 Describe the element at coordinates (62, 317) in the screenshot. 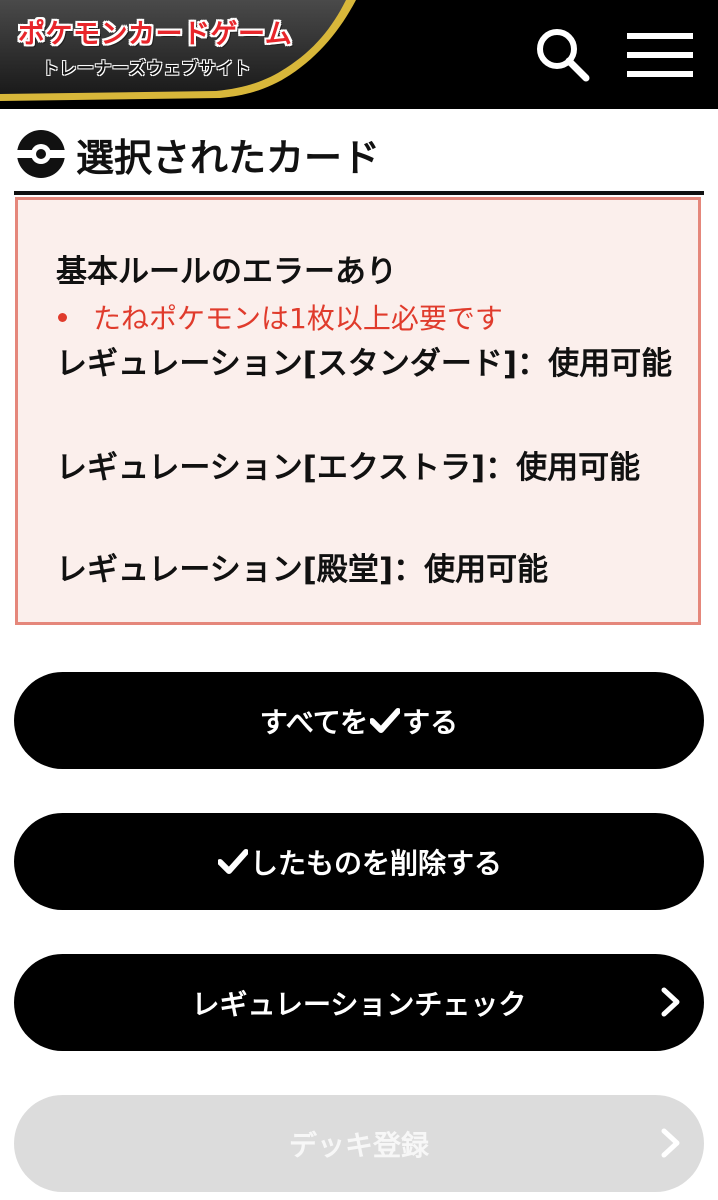

I see `bullet-dot` at that location.